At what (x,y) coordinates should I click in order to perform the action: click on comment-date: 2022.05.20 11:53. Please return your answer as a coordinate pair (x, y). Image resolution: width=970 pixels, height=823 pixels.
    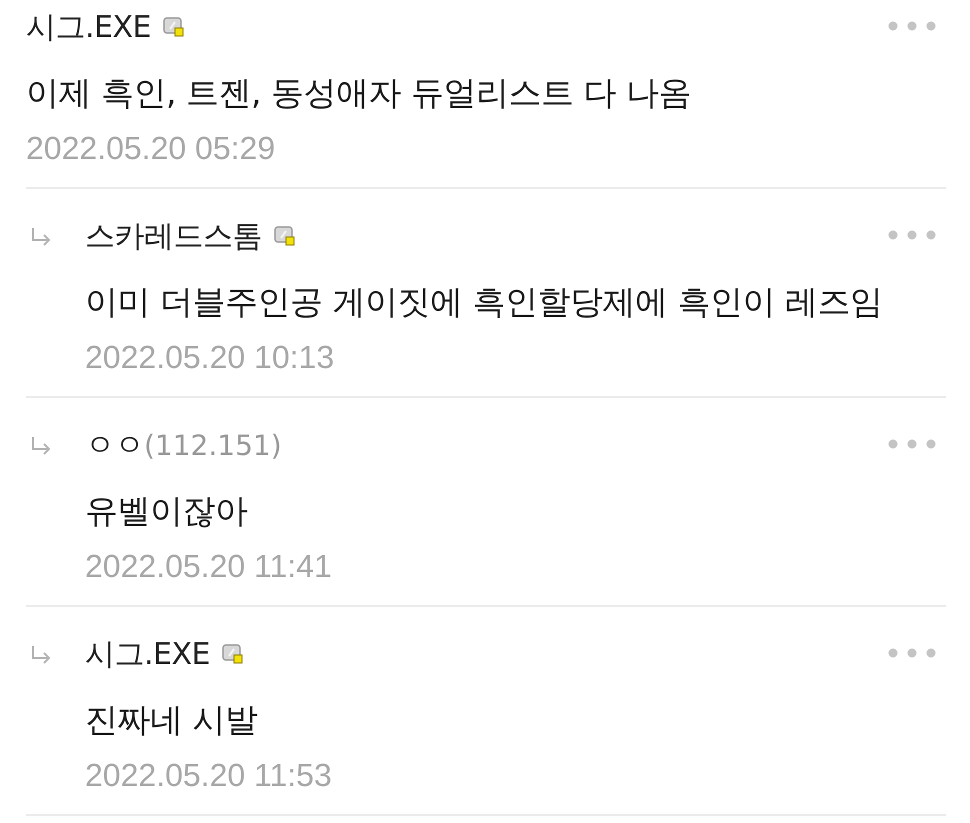
    Looking at the image, I should click on (209, 775).